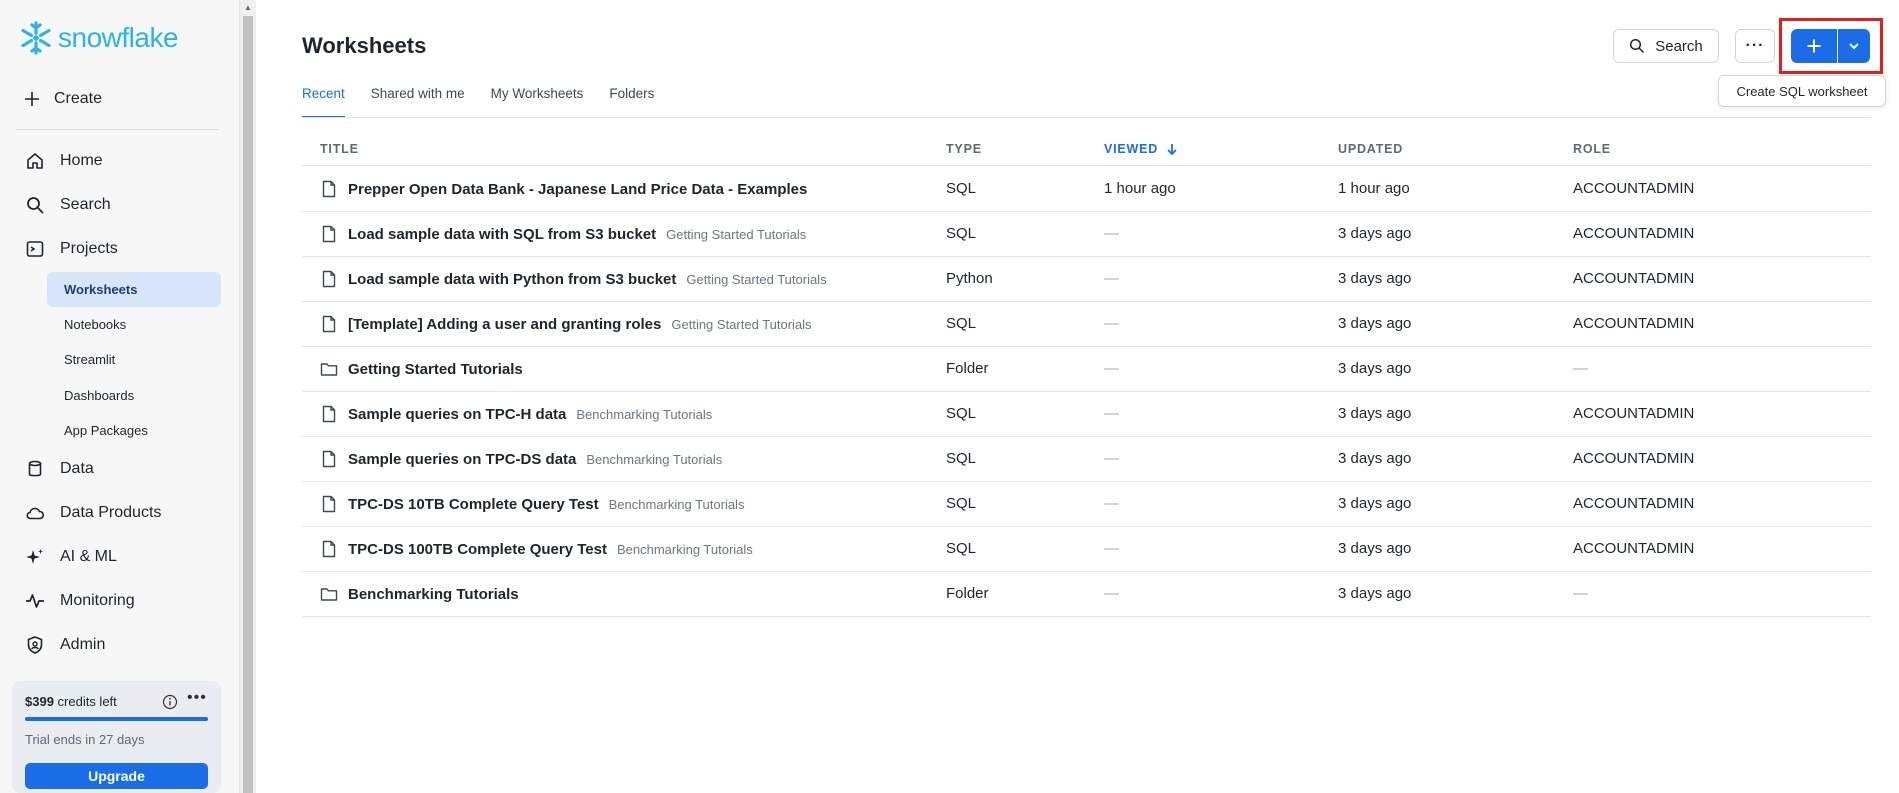 The image size is (1899, 793). I want to click on row-type: Python, so click(969, 278).